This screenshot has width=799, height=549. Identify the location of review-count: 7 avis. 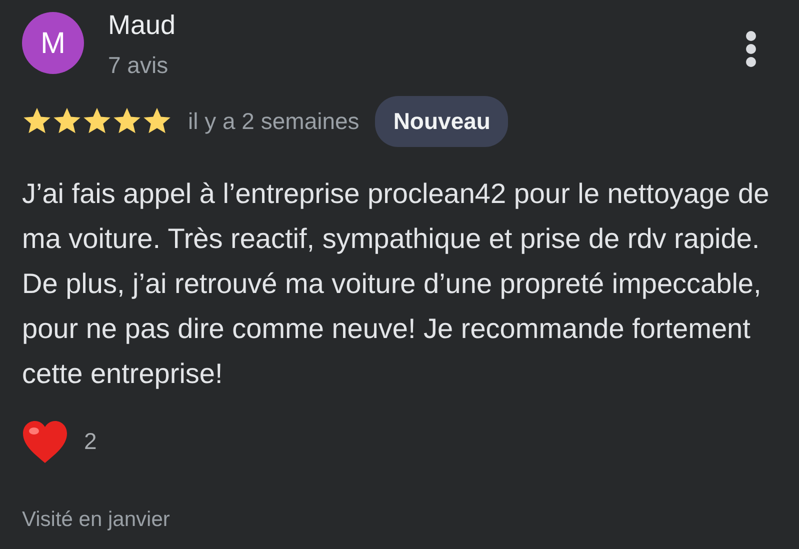
(139, 65).